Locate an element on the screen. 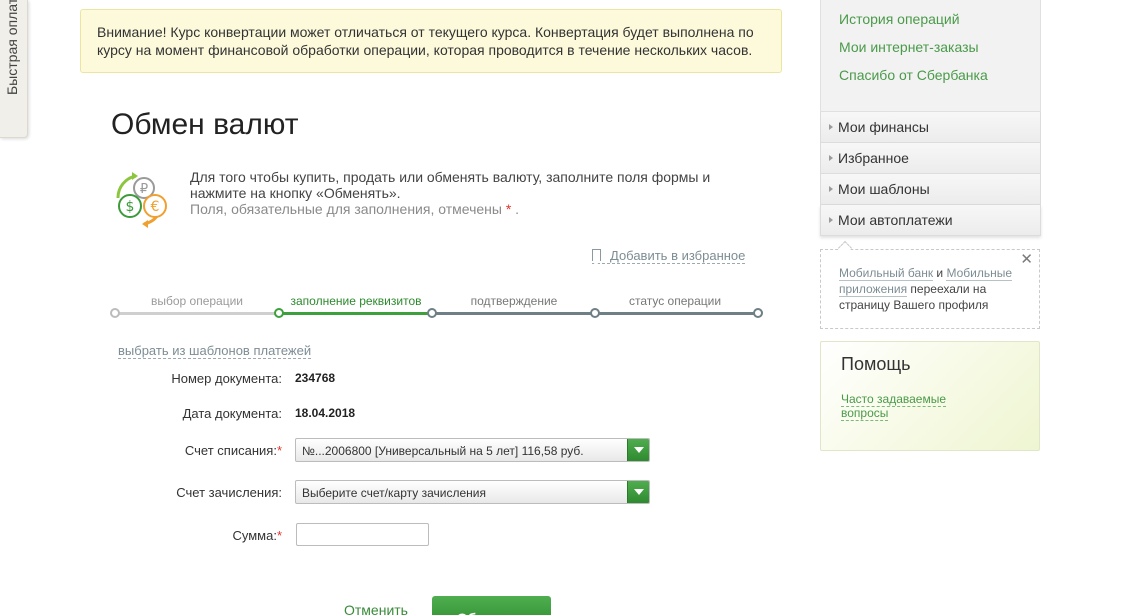  amount-label: Сумма:* is located at coordinates (257, 535).